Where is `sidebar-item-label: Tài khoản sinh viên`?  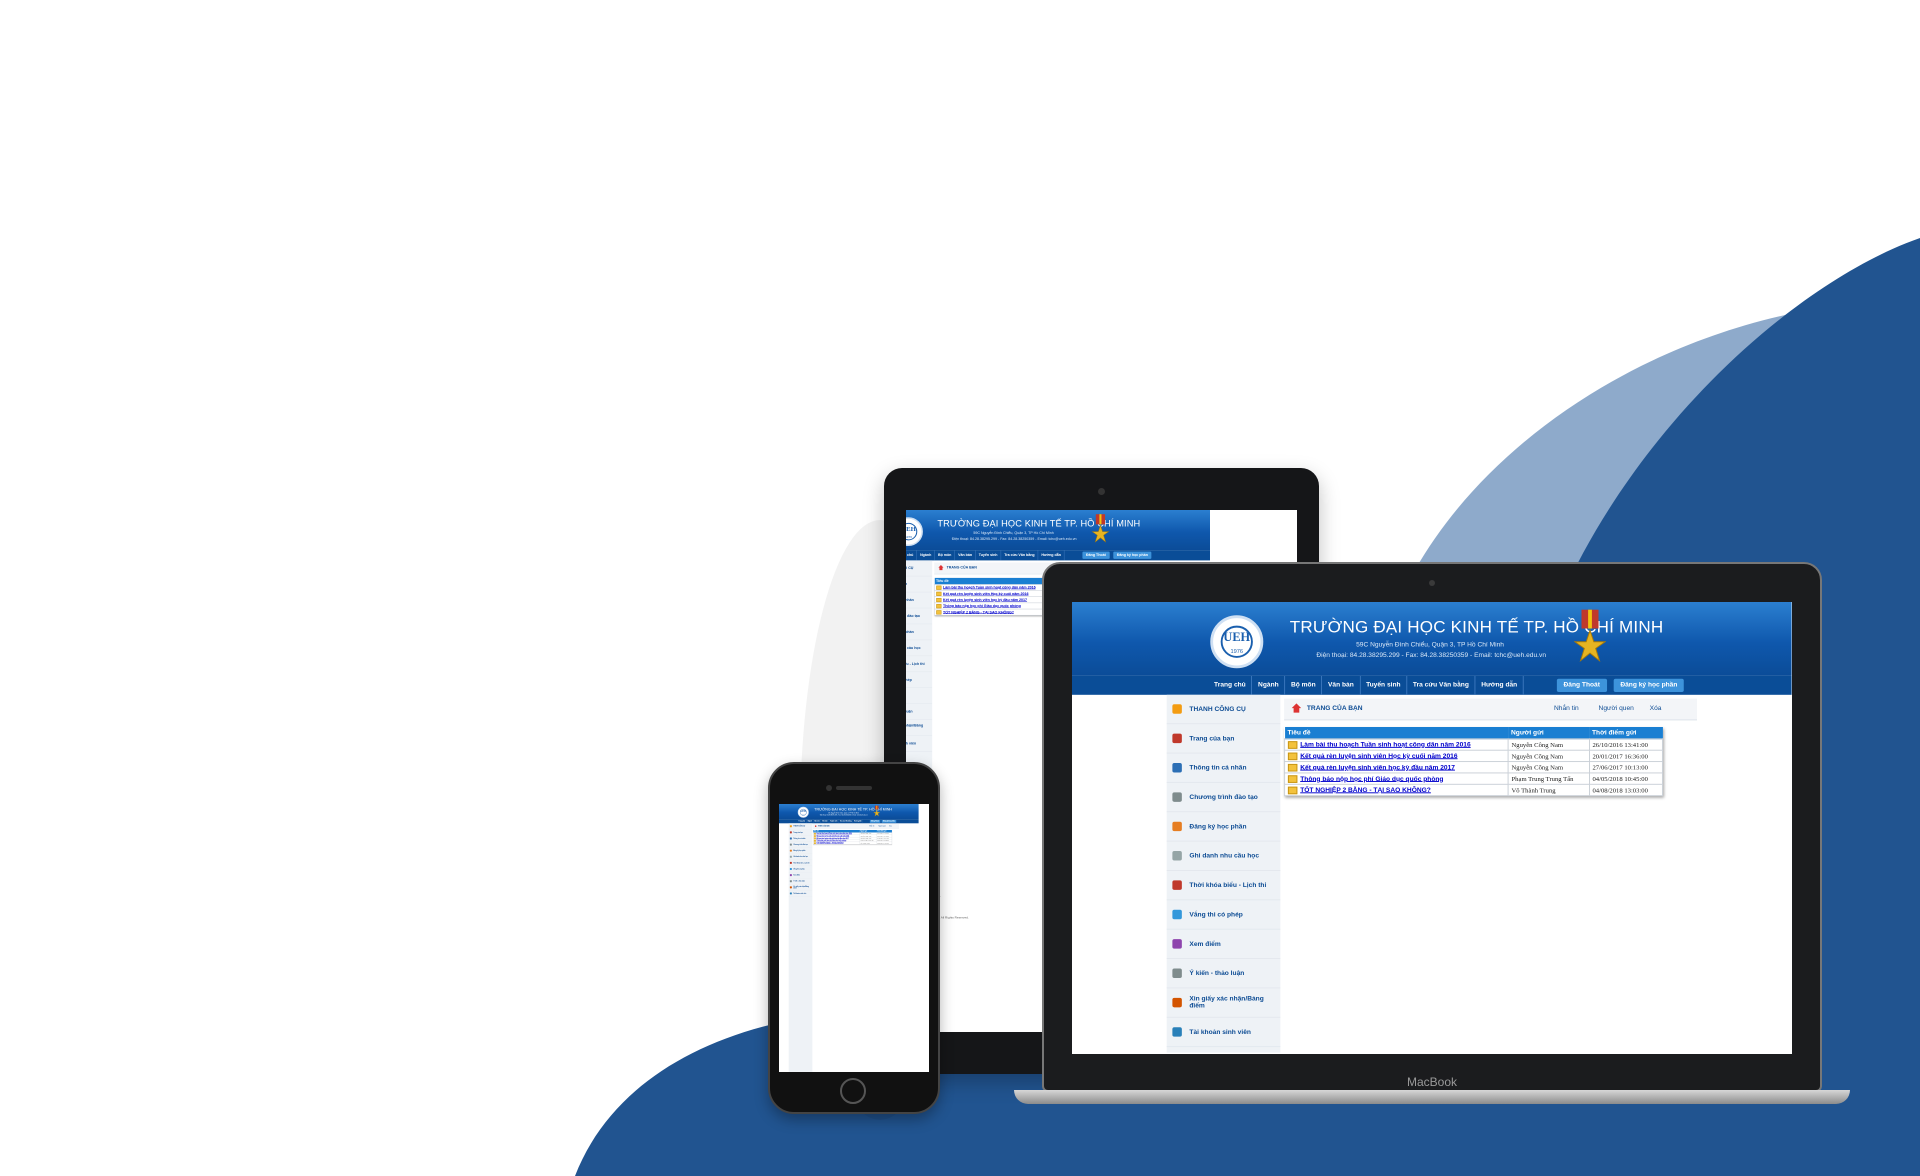
sidebar-item-label: Tài khoản sinh viên is located at coordinates (800, 893).